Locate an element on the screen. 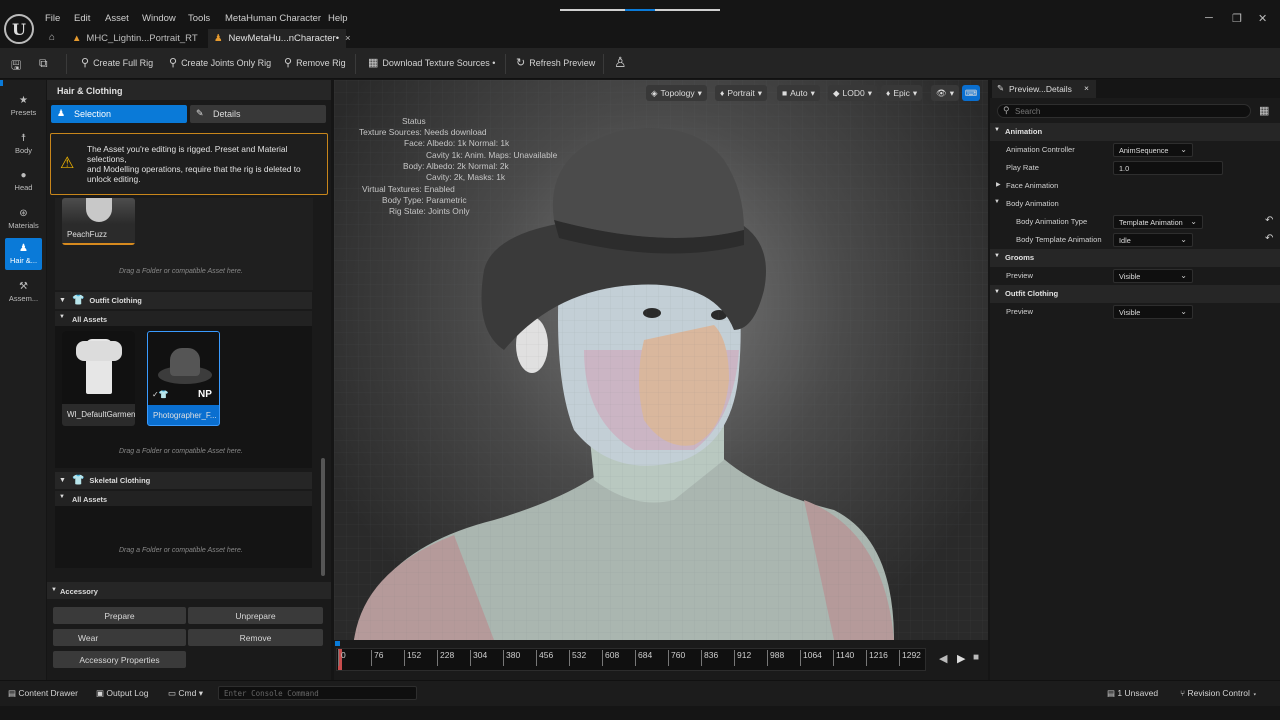 This screenshot has width=1280, height=720. output-log-button: ▣ Output Log is located at coordinates (122, 693).